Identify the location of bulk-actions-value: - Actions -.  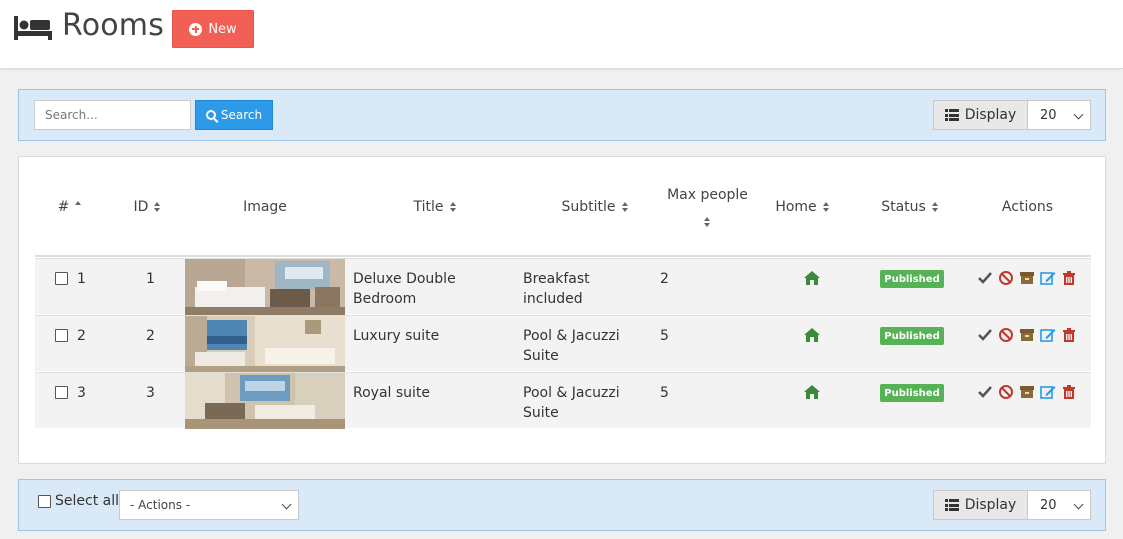
(160, 505).